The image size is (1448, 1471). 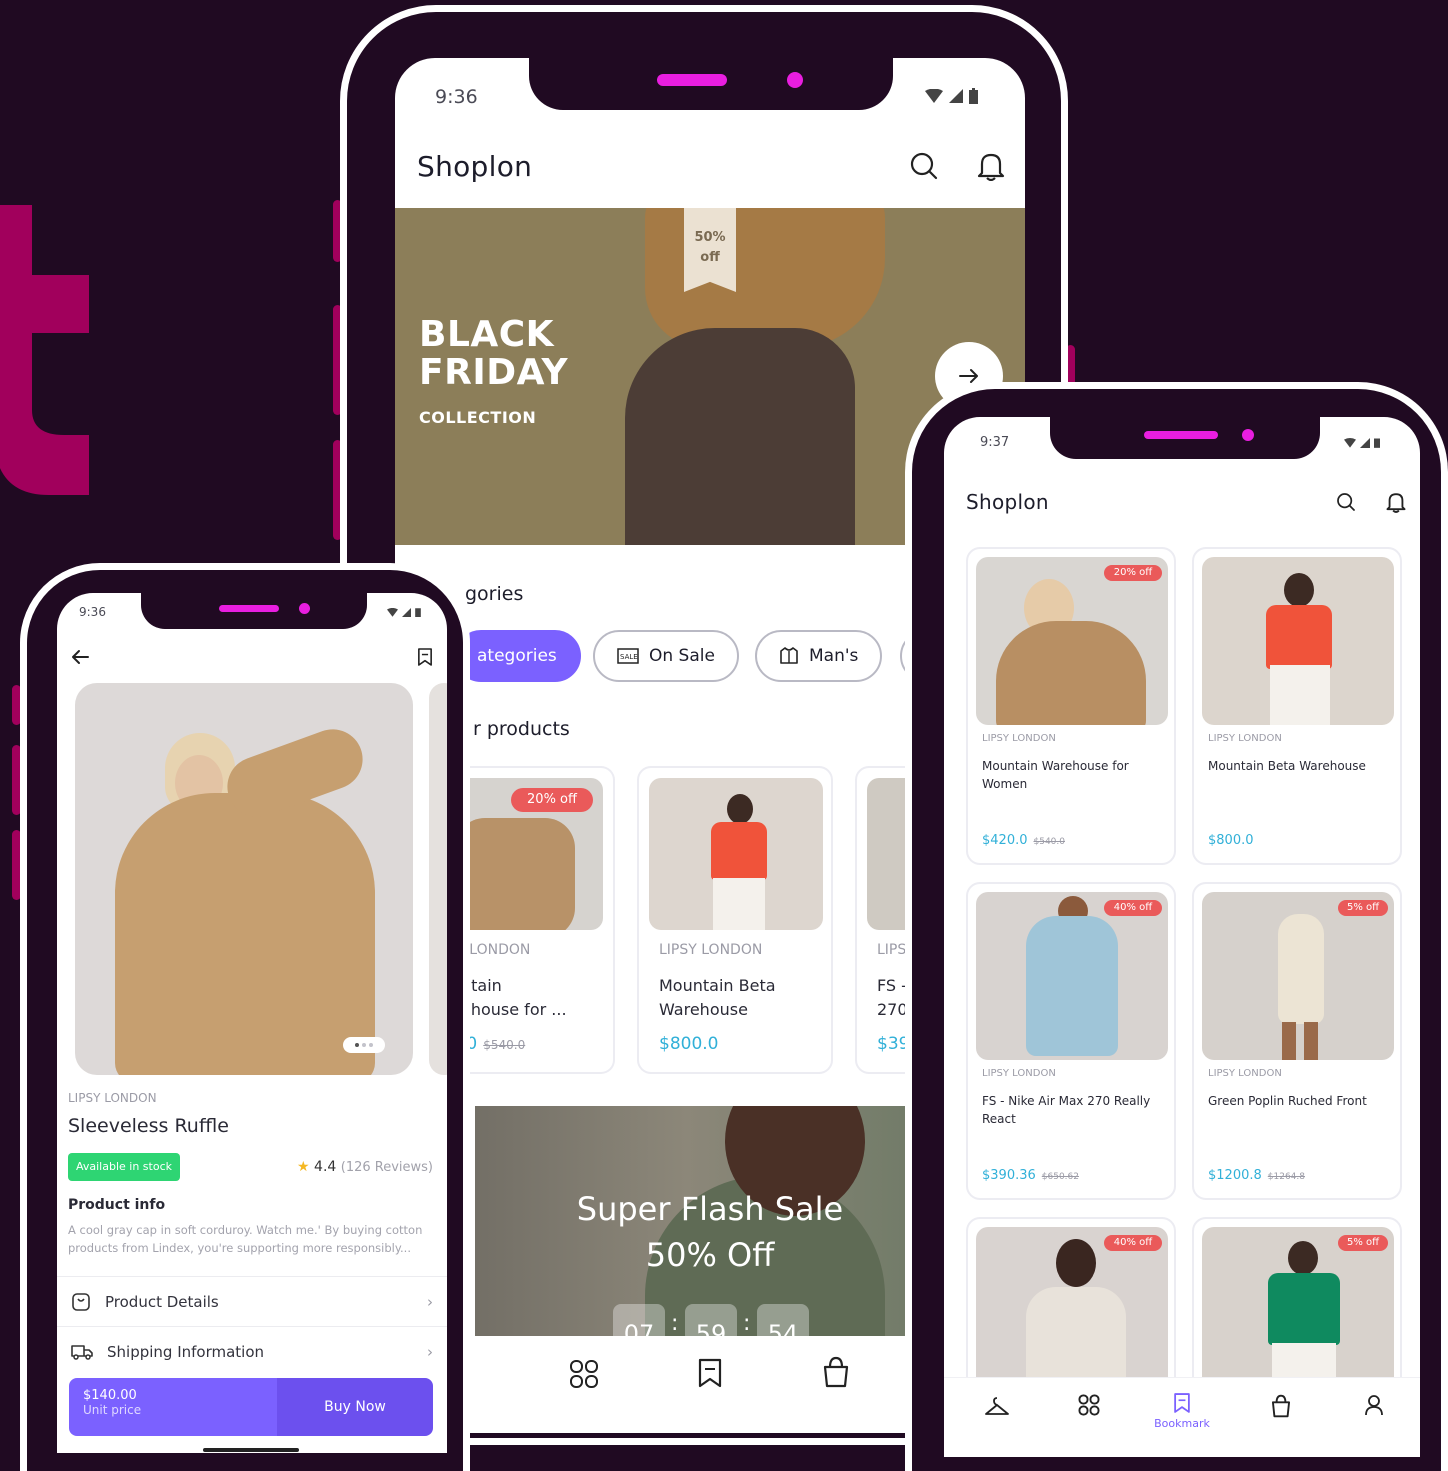 What do you see at coordinates (124, 1167) in the screenshot?
I see `stock-badge: Available in stock` at bounding box center [124, 1167].